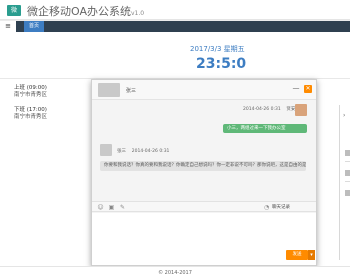  Describe the element at coordinates (138, 13) in the screenshot. I see `app-version: v1.0` at that location.